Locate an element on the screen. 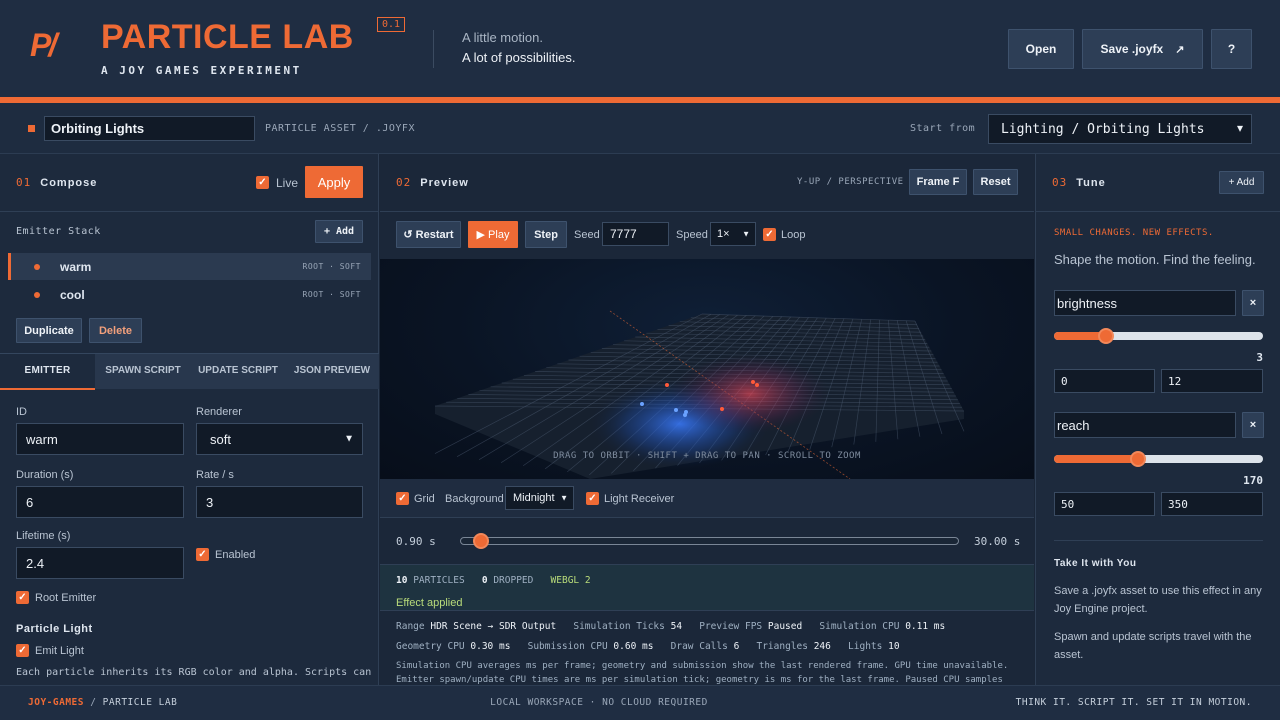 This screenshot has height=720, width=1280. grid-checkbox: ✓ is located at coordinates (402, 498).